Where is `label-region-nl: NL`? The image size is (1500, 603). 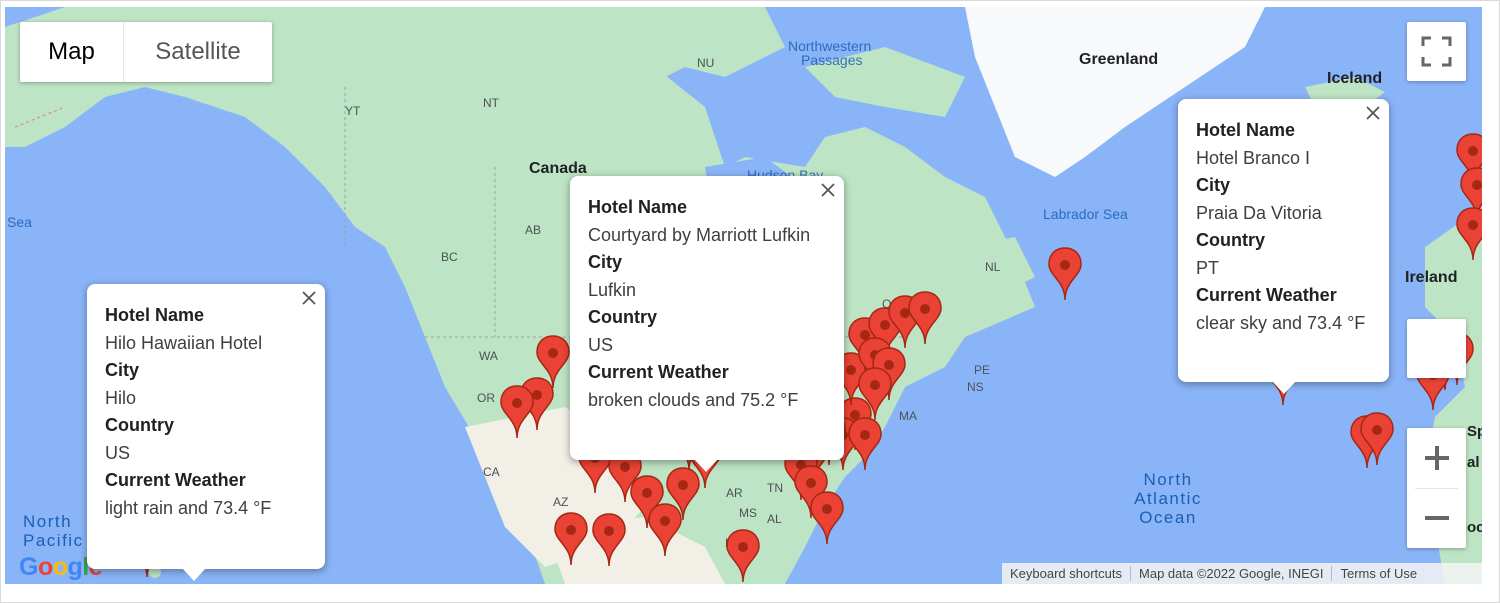
label-region-nl: NL is located at coordinates (993, 267).